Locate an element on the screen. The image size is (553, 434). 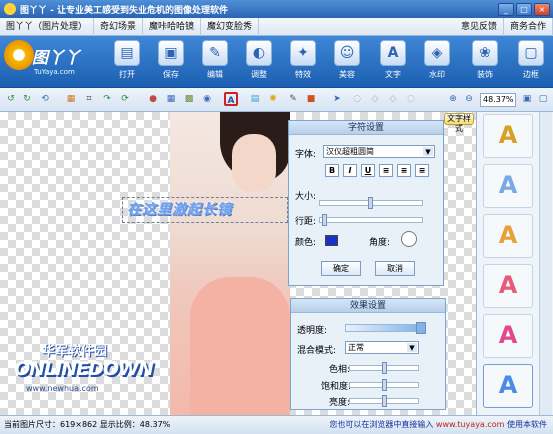
menu-item-feedback: 意见反馈 is located at coordinates (479, 26).